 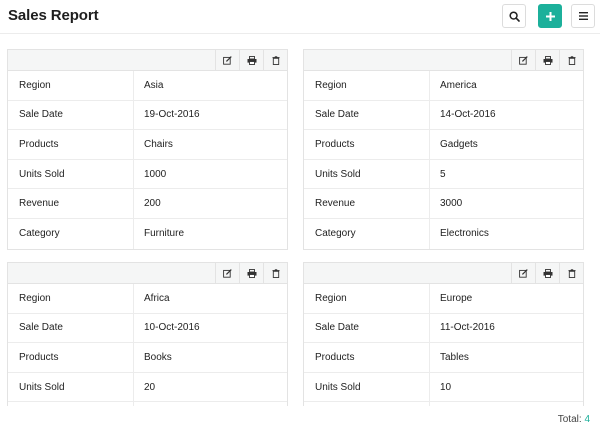 I want to click on field-label: Revenue, so click(x=71, y=203).